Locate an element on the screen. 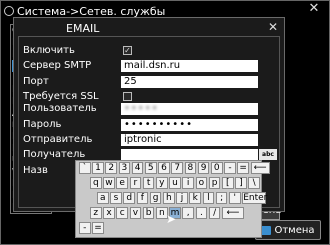 Image resolution: width=330 pixels, height=245 pixels. user-input: ••••• is located at coordinates (189, 109).